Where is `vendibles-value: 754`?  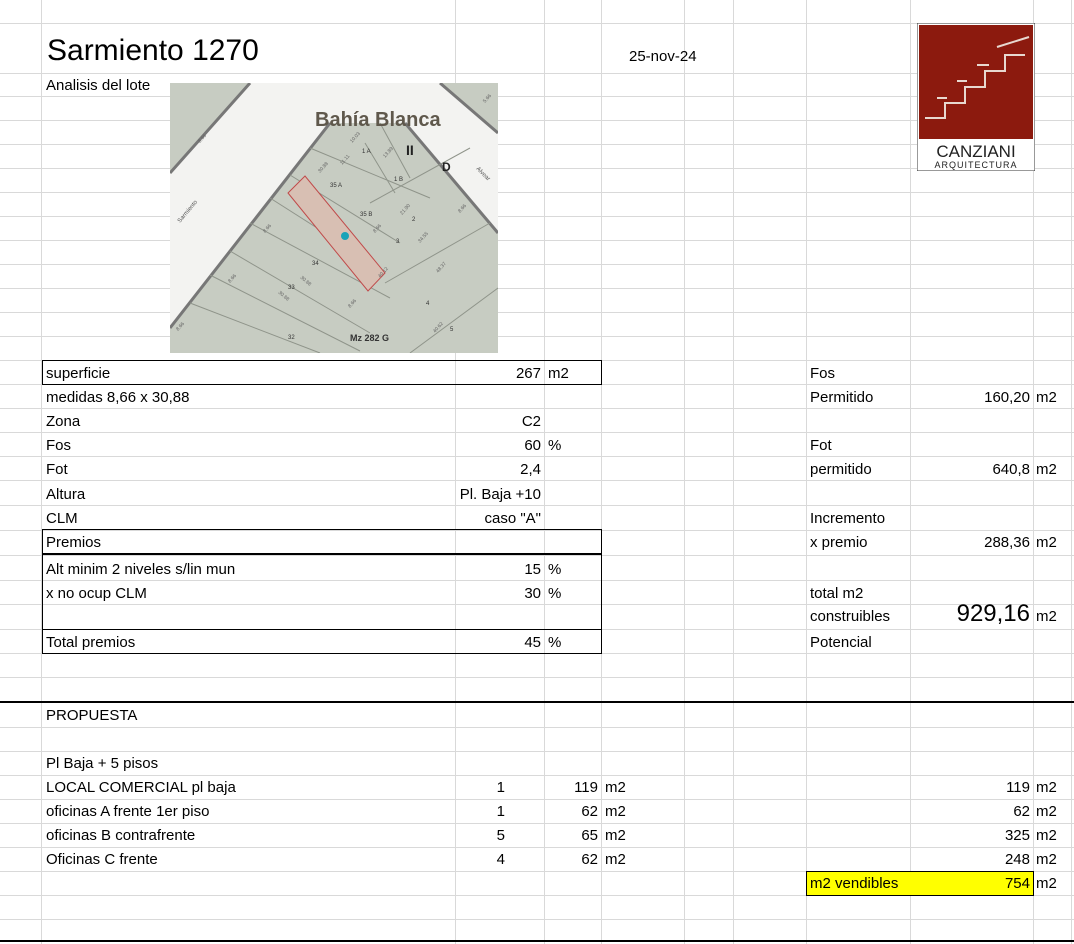
vendibles-value: 754 is located at coordinates (970, 884).